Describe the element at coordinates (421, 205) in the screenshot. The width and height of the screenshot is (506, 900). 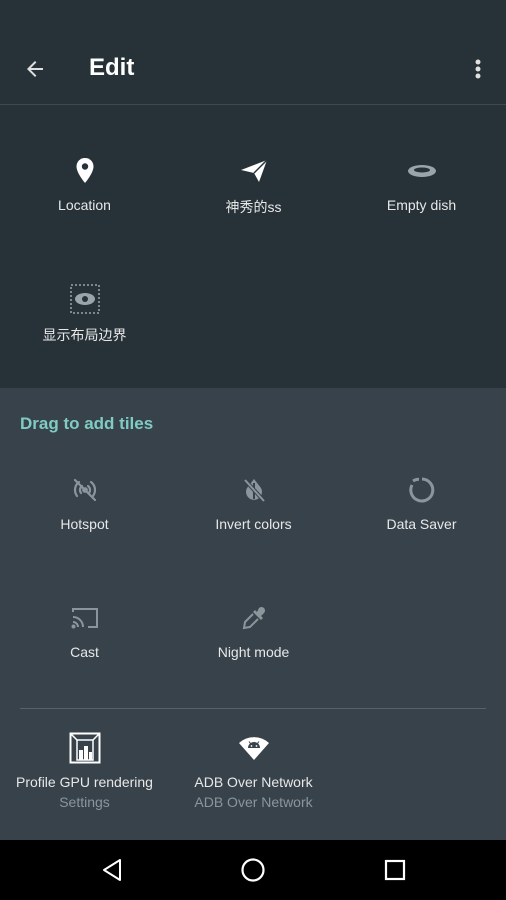
I see `tile-label: Empty dish` at that location.